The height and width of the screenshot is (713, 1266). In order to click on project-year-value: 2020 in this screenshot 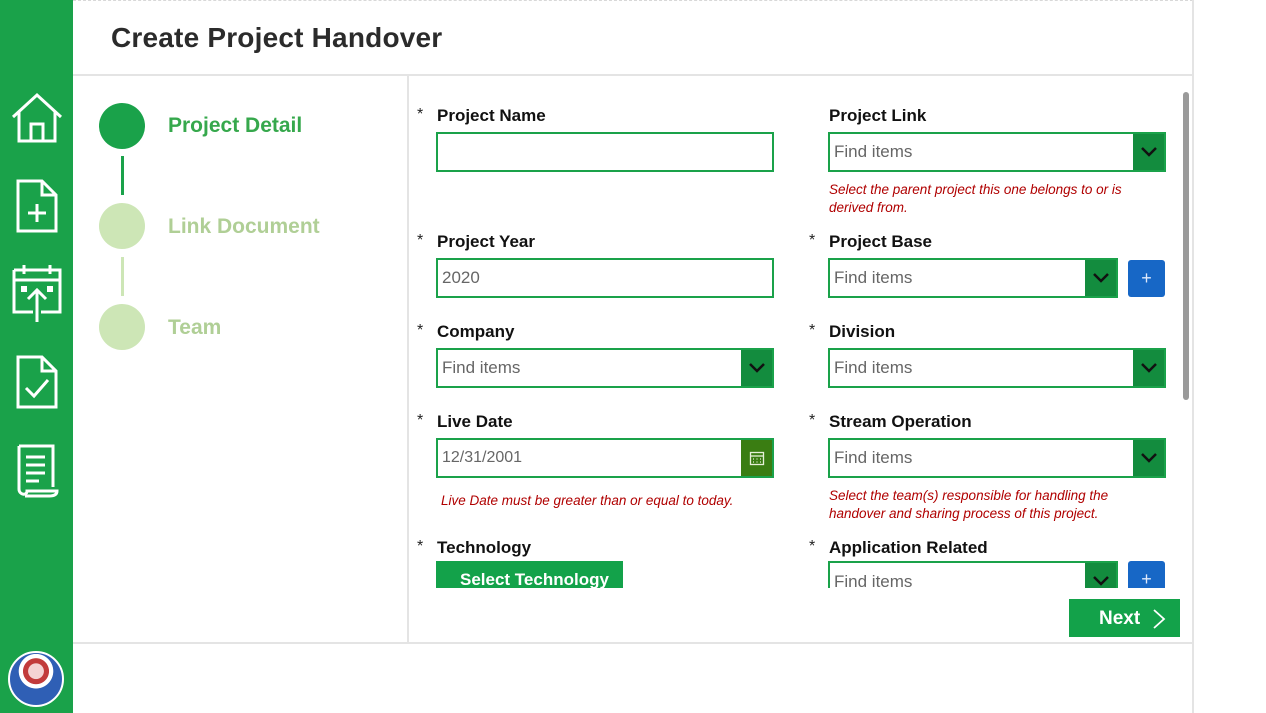, I will do `click(461, 277)`.